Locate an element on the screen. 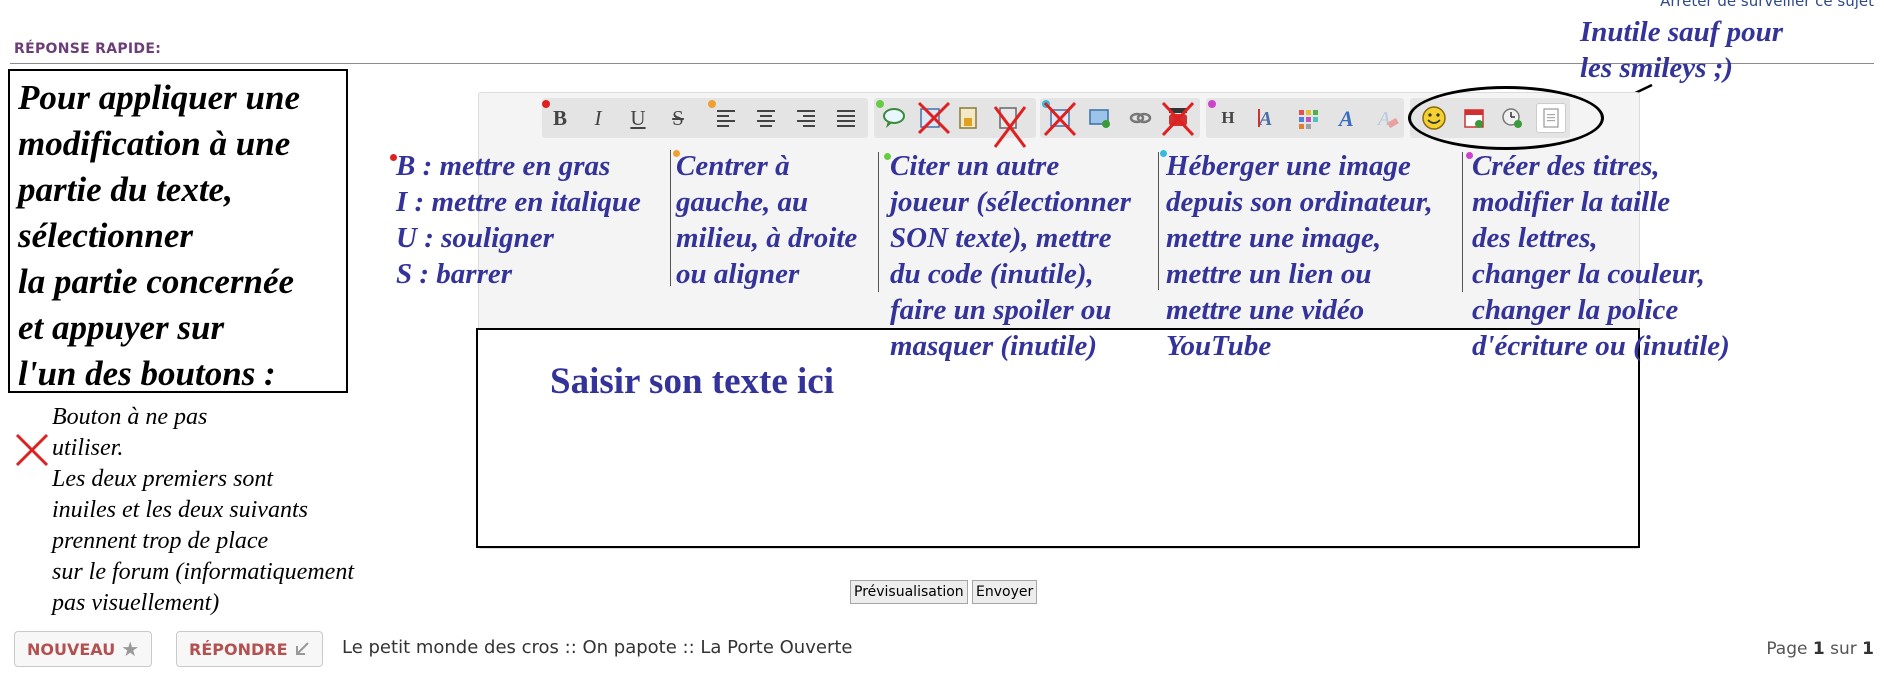 Image resolution: width=1884 pixels, height=679 pixels. description-line: Héberger une image is located at coordinates (1288, 166).